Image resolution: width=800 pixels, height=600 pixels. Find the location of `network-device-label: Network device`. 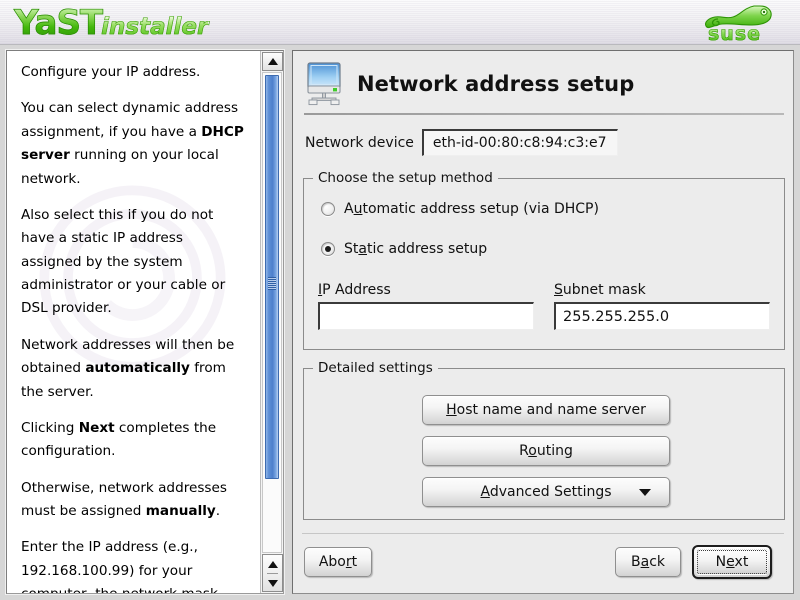

network-device-label: Network device is located at coordinates (359, 142).